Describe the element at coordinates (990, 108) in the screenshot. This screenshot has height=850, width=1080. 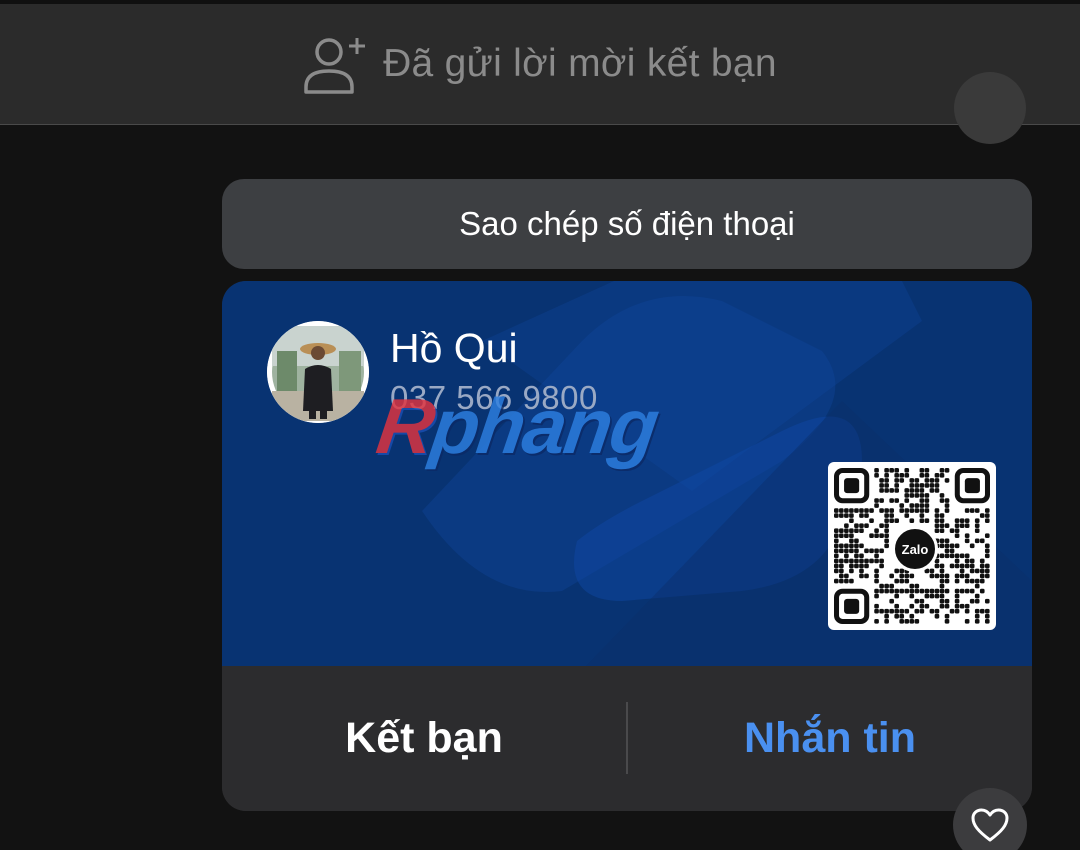
I see `message-avatar-peek` at that location.